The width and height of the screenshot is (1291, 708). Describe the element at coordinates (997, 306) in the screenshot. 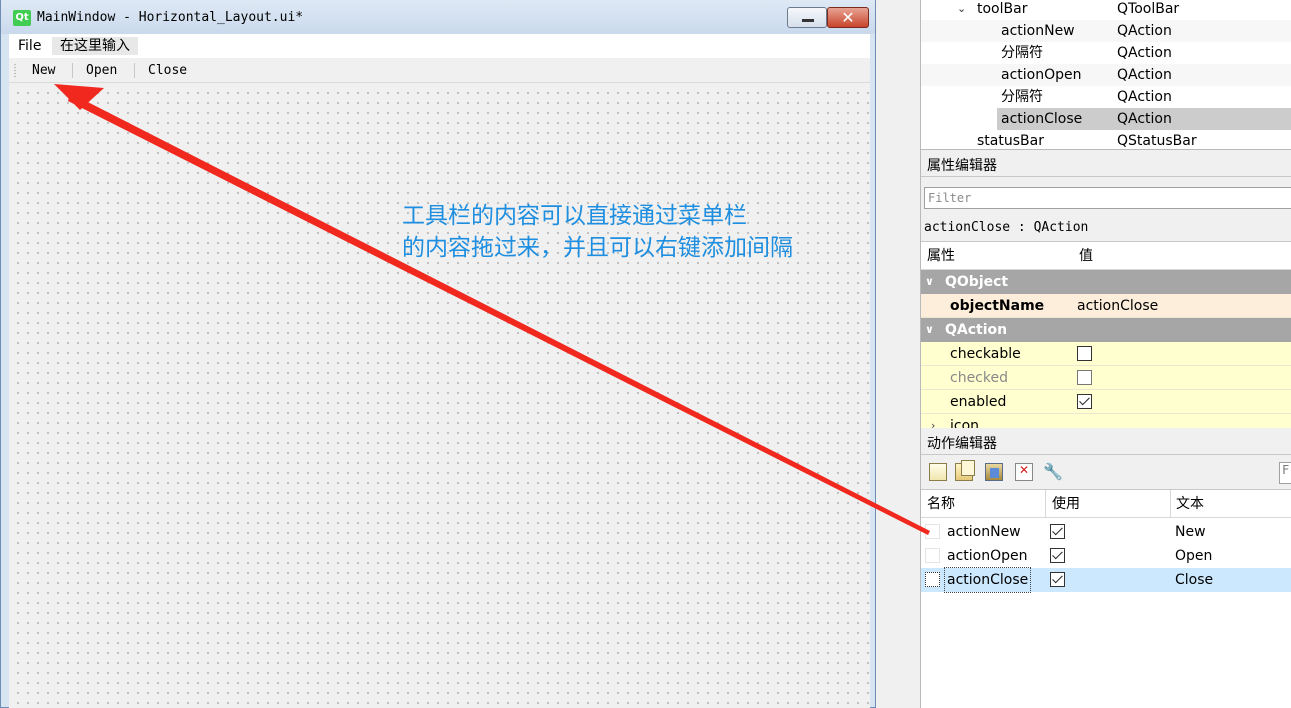

I see `prop-name: objectName` at that location.